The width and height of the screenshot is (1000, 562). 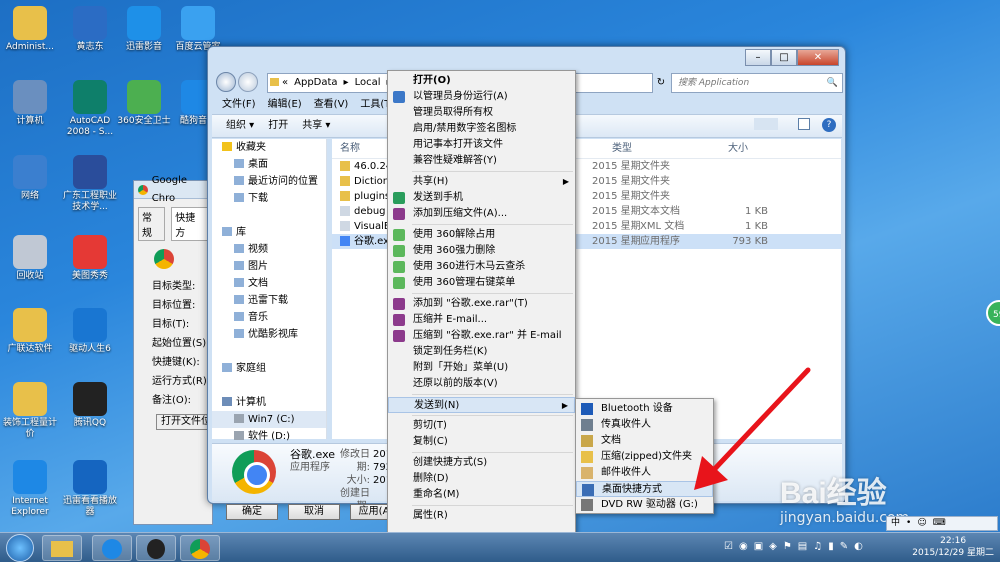 I want to click on context-menu-item: 使用 360管理右键菜单, so click(x=481, y=283).